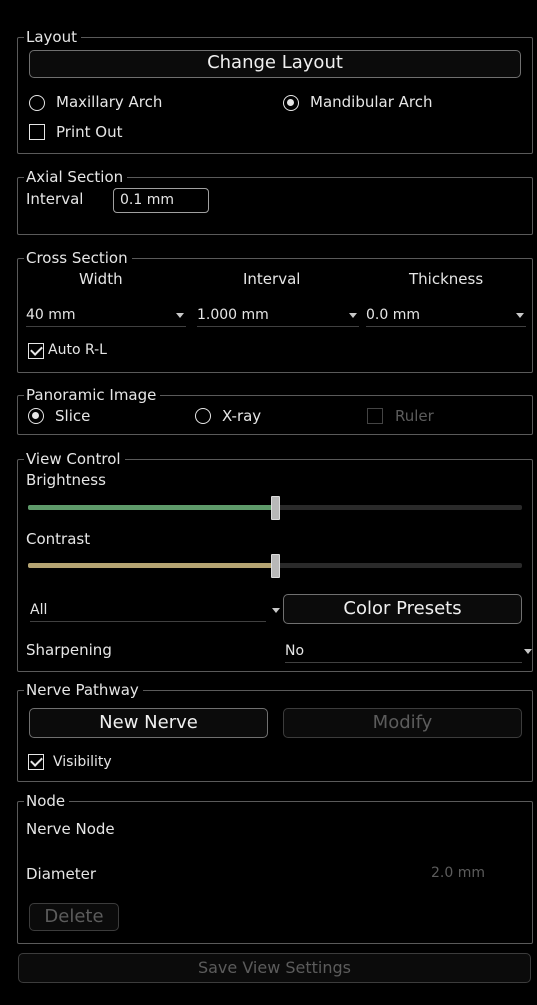 The width and height of the screenshot is (537, 1005). Describe the element at coordinates (402, 723) in the screenshot. I see `modify-button: Modify` at that location.